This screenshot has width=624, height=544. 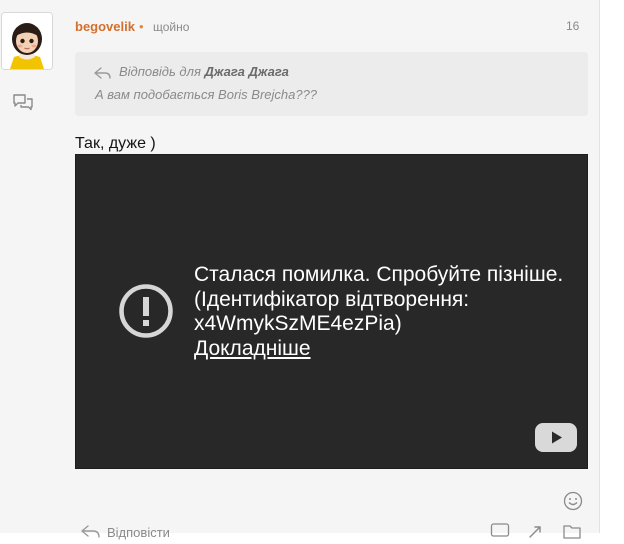 I want to click on cartoon-doll-avatar-icon, so click(x=27, y=41).